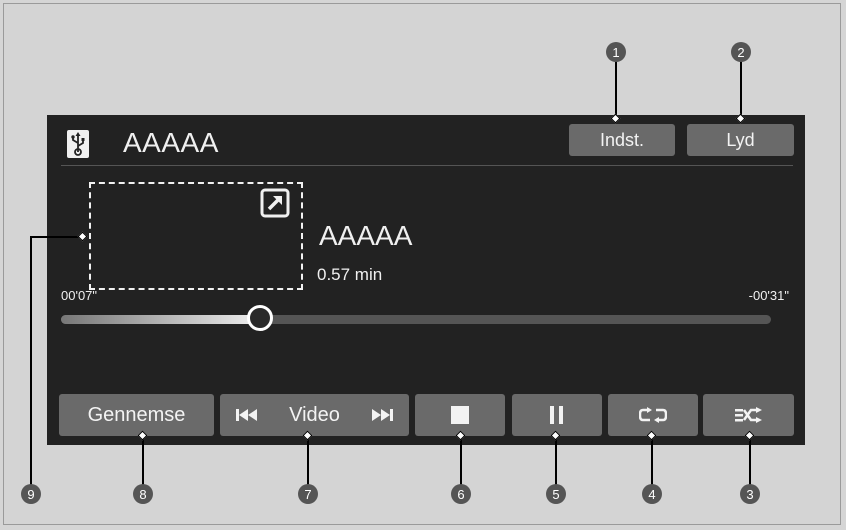 The width and height of the screenshot is (846, 530). Describe the element at coordinates (556, 494) in the screenshot. I see `callout-badge-5: 5` at that location.